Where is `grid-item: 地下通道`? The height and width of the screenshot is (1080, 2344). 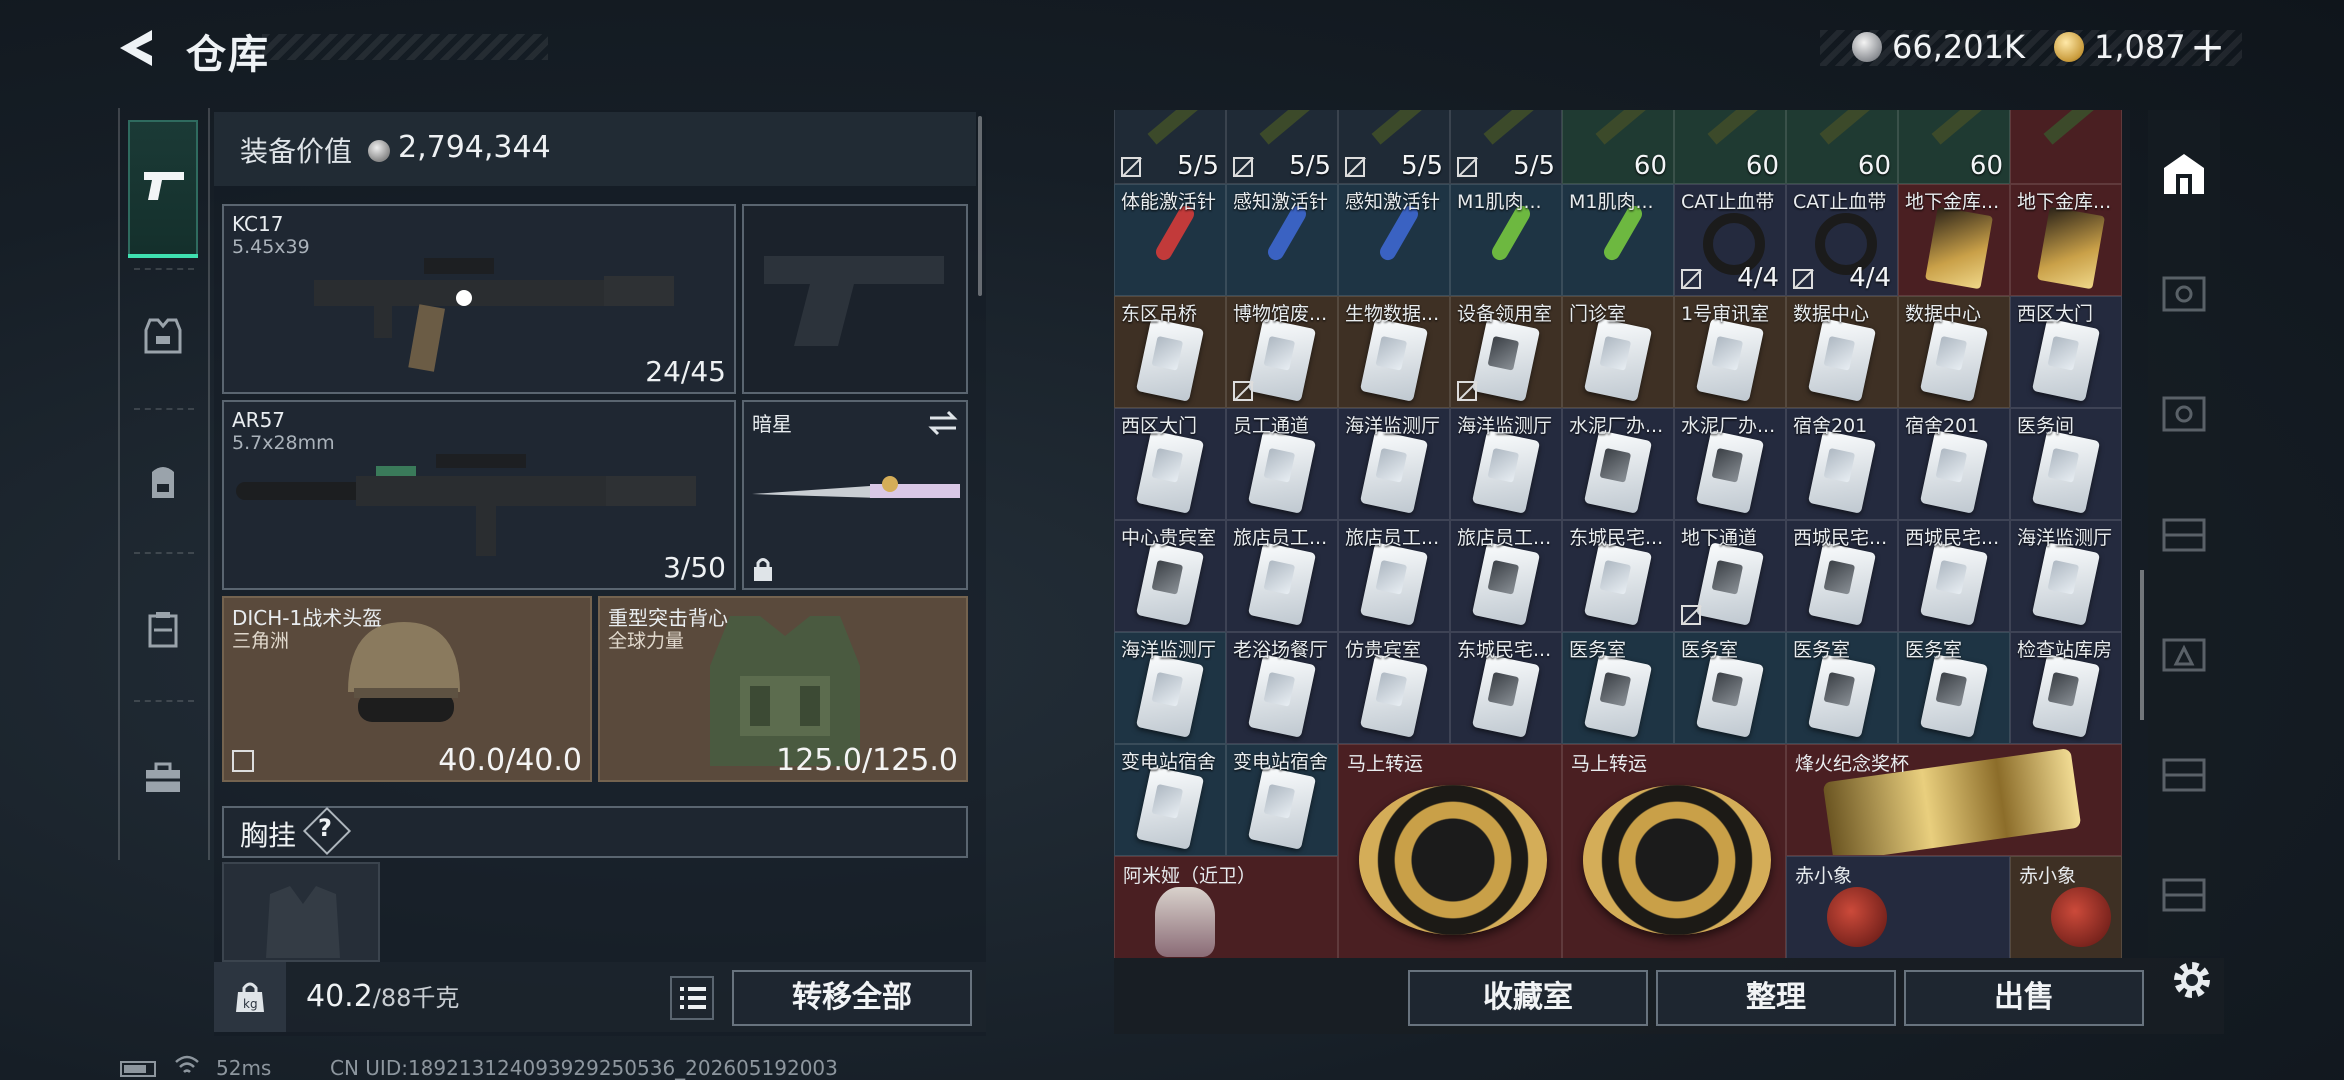
grid-item: 地下通道 is located at coordinates (1730, 576).